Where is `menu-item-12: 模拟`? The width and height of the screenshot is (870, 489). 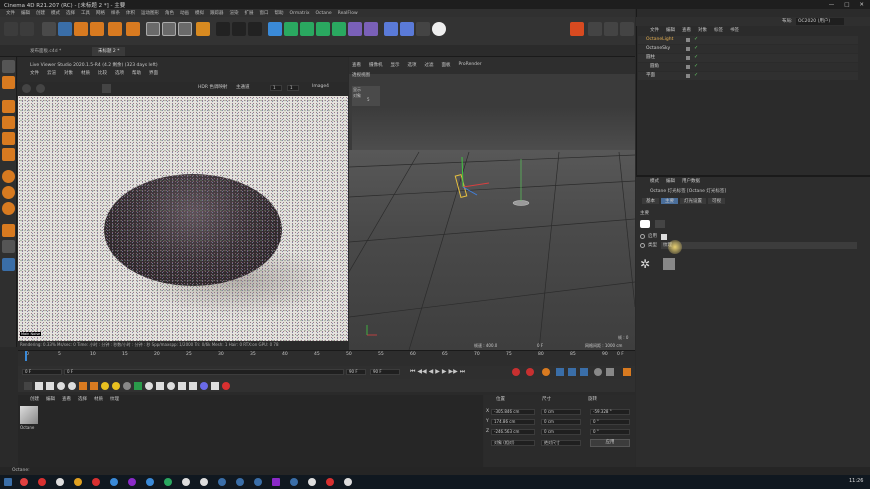
menu-item-12: 模拟 is located at coordinates (199, 13).